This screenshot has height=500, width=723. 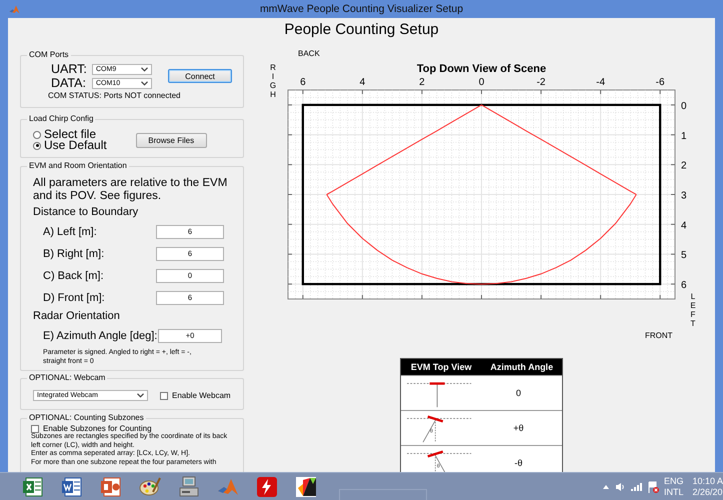 I want to click on front-label: FRONT, so click(x=659, y=335).